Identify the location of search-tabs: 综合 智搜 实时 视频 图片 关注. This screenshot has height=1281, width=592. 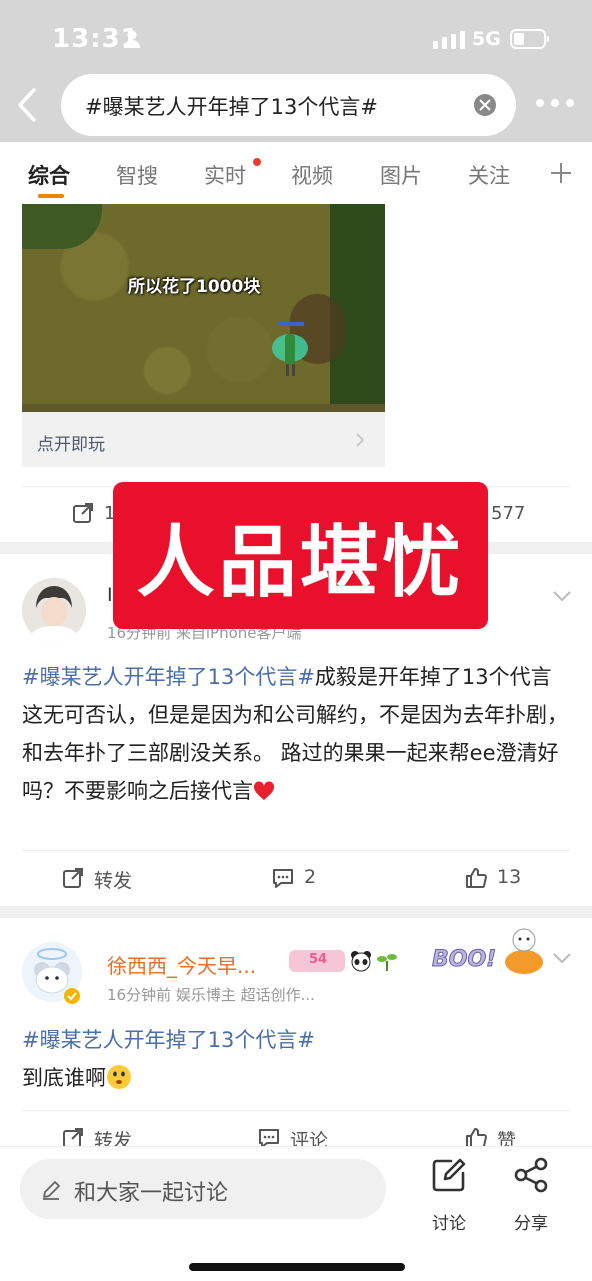
(296, 173).